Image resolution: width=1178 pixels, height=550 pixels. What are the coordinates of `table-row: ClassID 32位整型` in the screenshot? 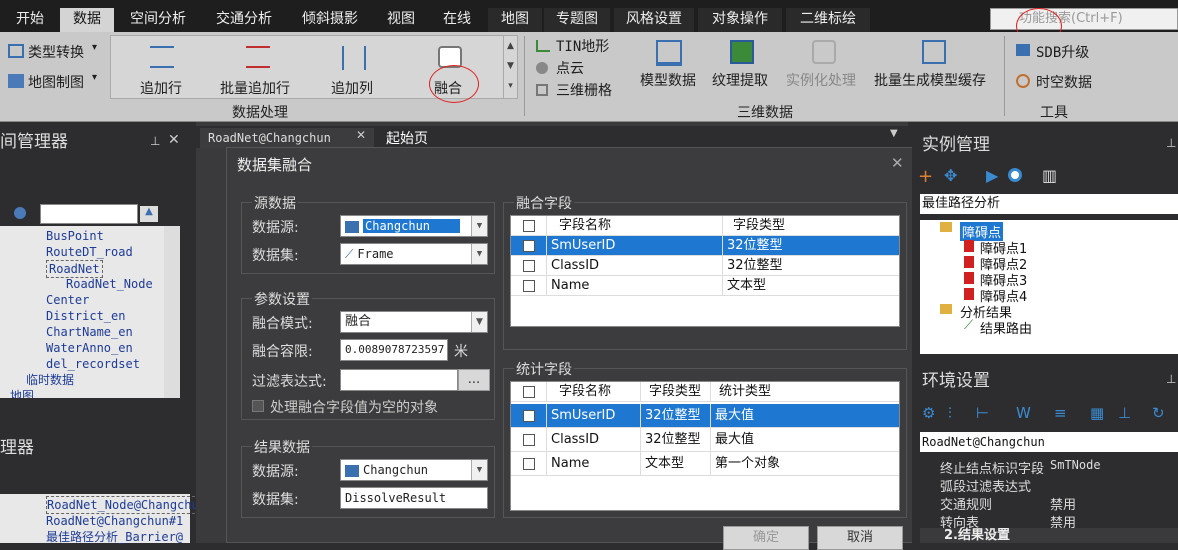 It's located at (705, 266).